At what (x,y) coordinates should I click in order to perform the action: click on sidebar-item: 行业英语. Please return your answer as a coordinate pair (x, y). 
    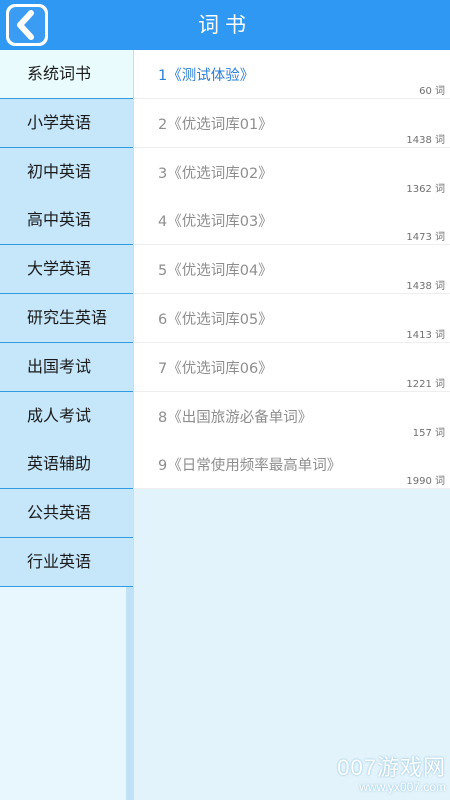
    Looking at the image, I should click on (66, 562).